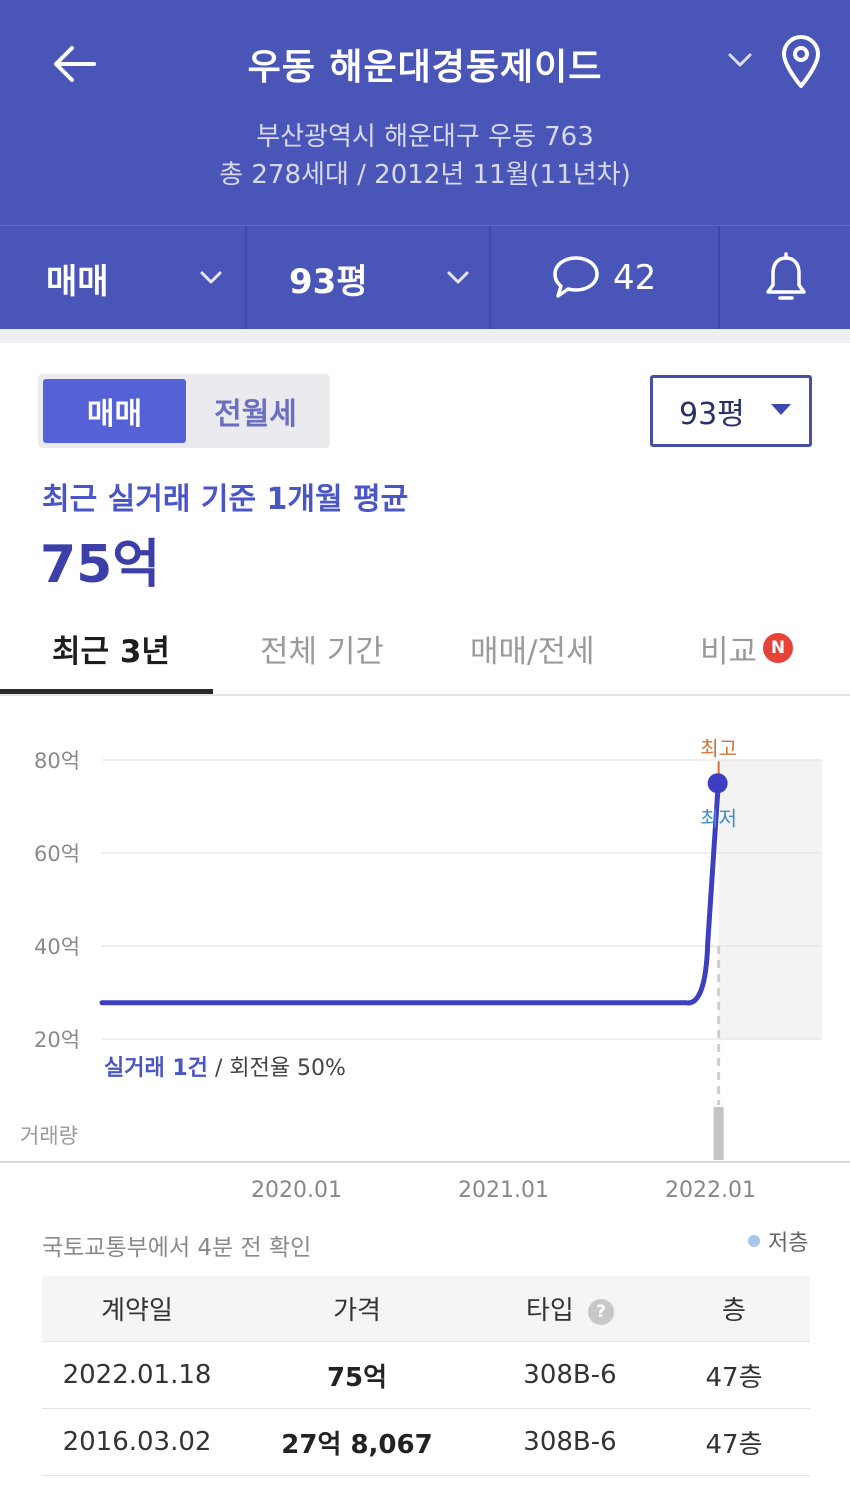 This screenshot has width=850, height=1486. Describe the element at coordinates (100, 565) in the screenshot. I see `average-price: 75억` at that location.